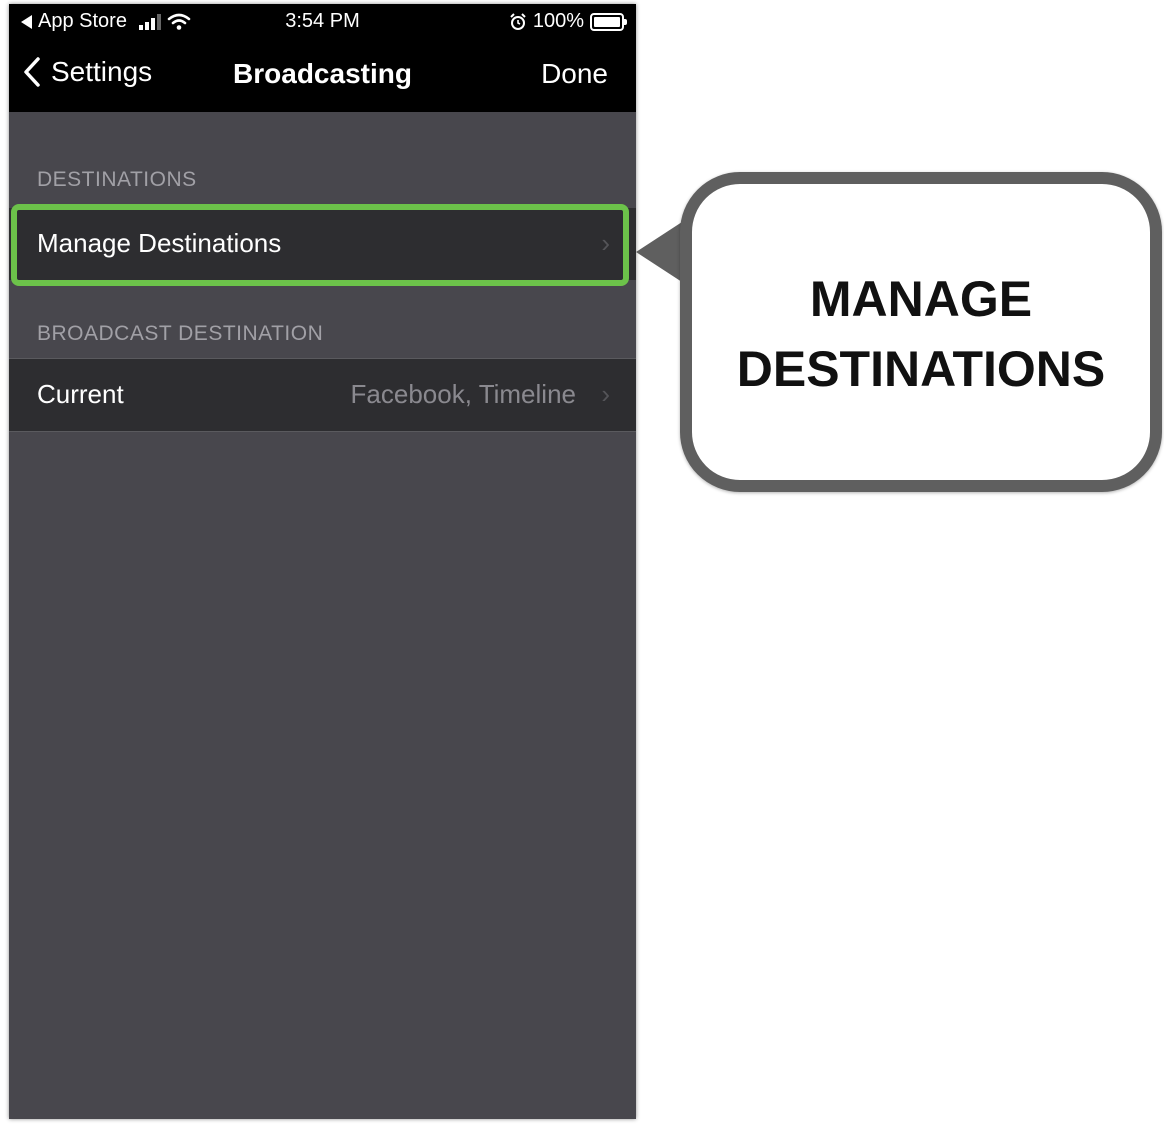 The height and width of the screenshot is (1128, 1164). I want to click on battery-percent: 100%, so click(558, 21).